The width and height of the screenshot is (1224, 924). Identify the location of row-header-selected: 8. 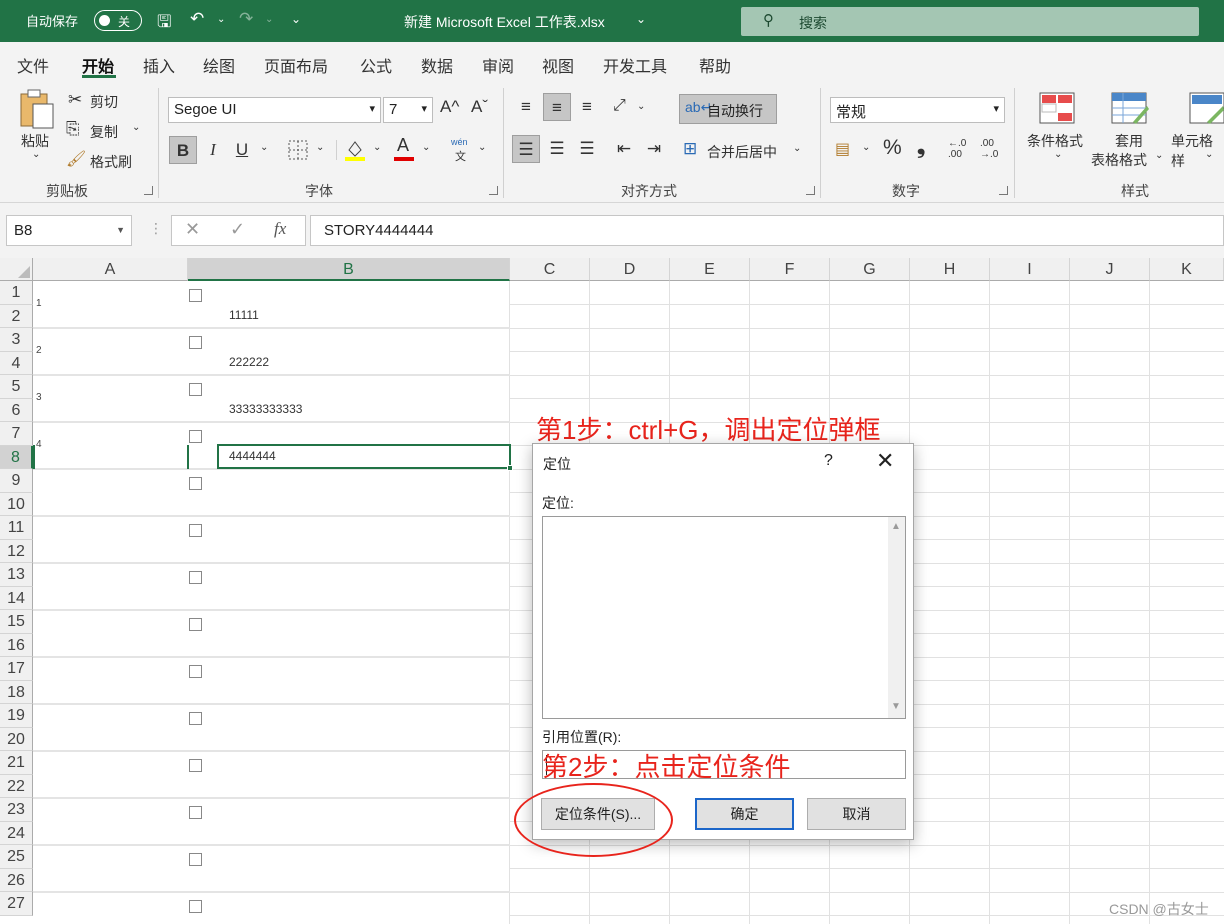
(16, 457).